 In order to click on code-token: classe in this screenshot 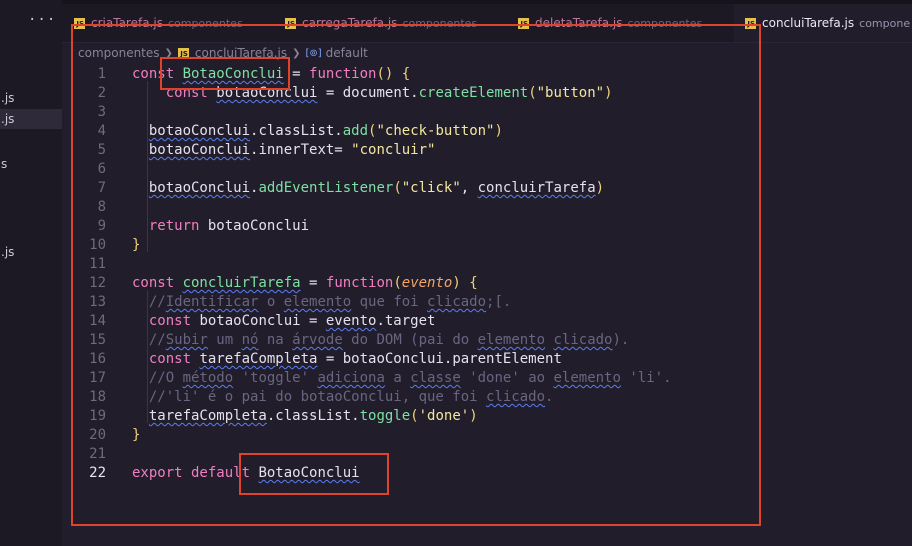, I will do `click(435, 378)`.